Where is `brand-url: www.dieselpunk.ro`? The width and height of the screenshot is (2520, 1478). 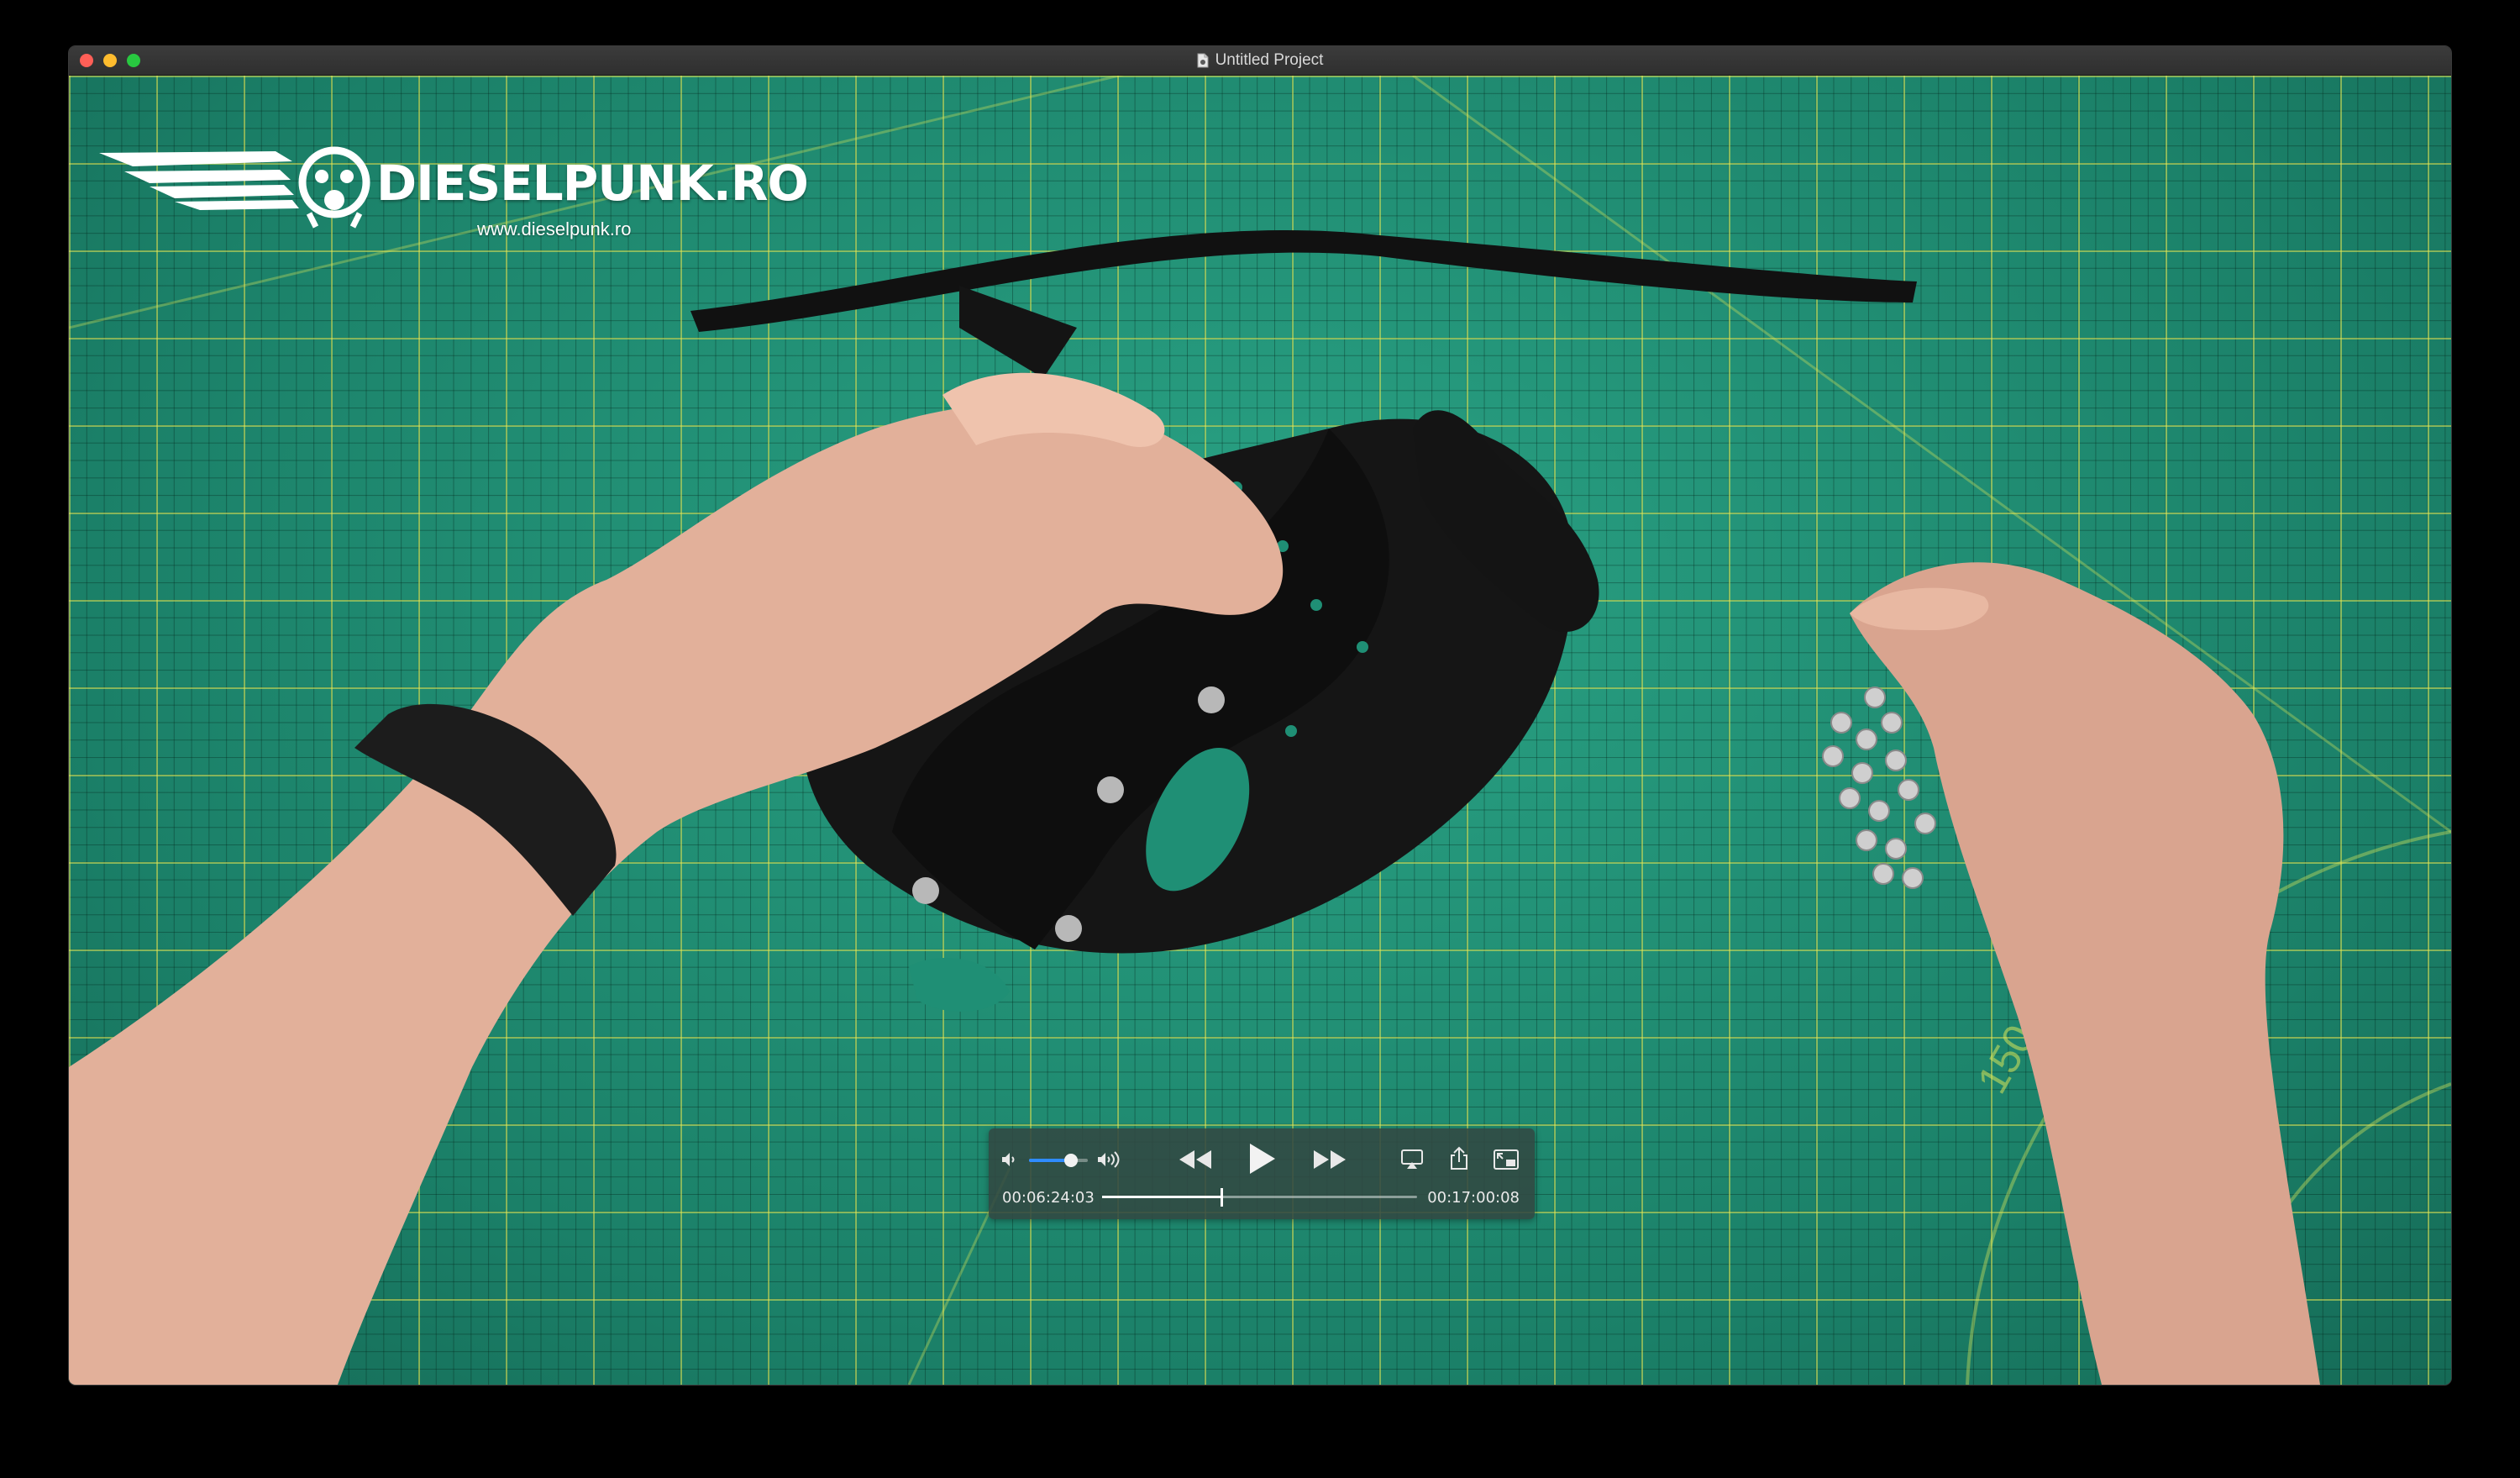 brand-url: www.dieselpunk.ro is located at coordinates (554, 229).